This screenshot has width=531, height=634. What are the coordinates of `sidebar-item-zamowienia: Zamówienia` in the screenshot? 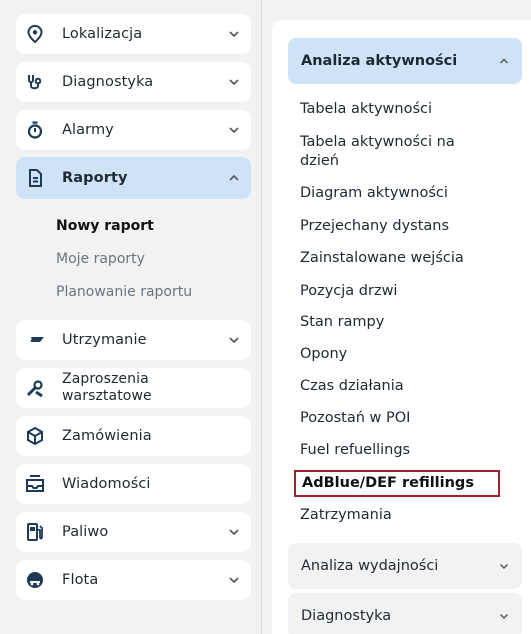 It's located at (133, 436).